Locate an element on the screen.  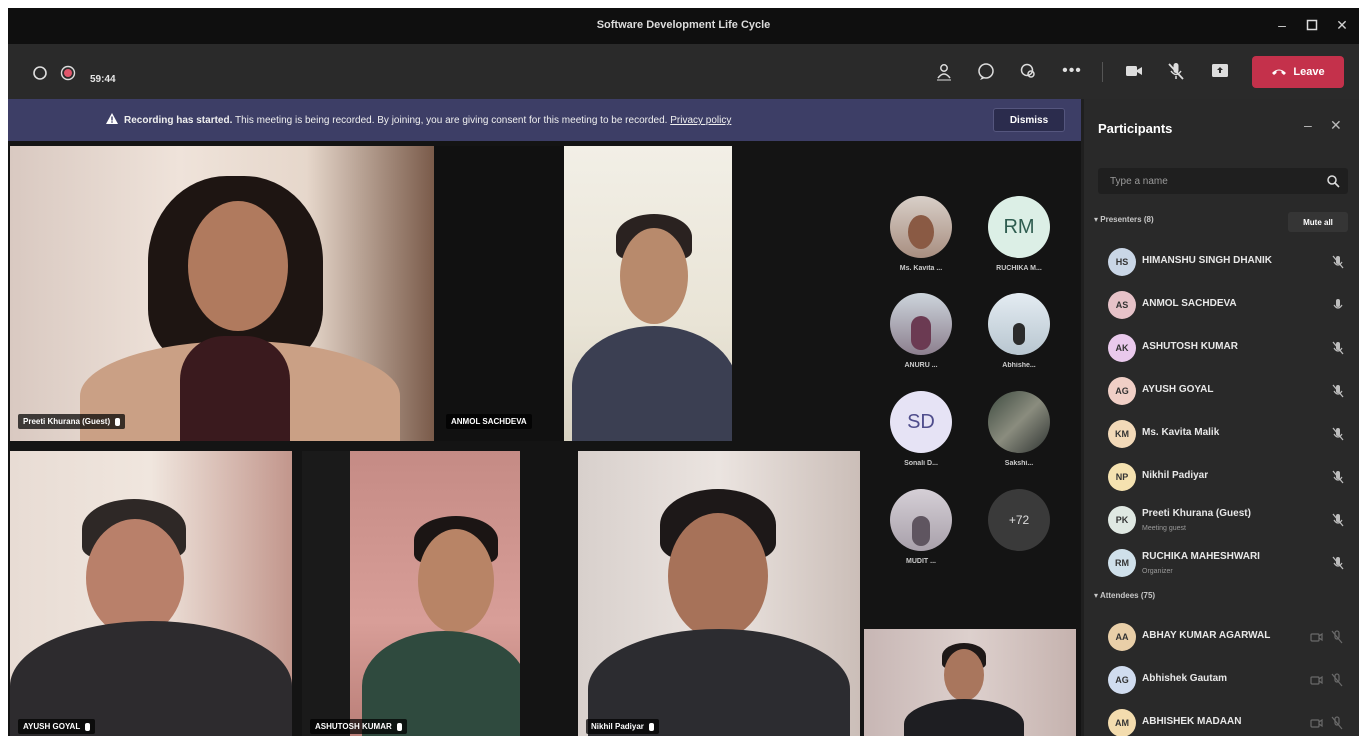
participant-name-tag: Preeti Khurana (Guest) is located at coordinates (72, 421).